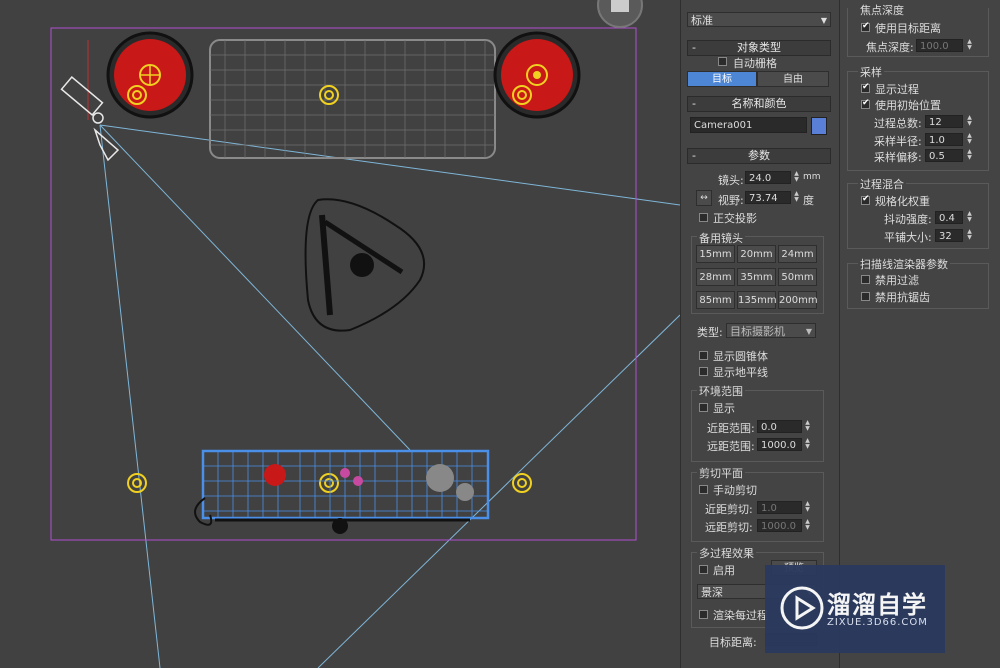  I want to click on focal-depth-spinner: ▲ ▼, so click(969, 45).